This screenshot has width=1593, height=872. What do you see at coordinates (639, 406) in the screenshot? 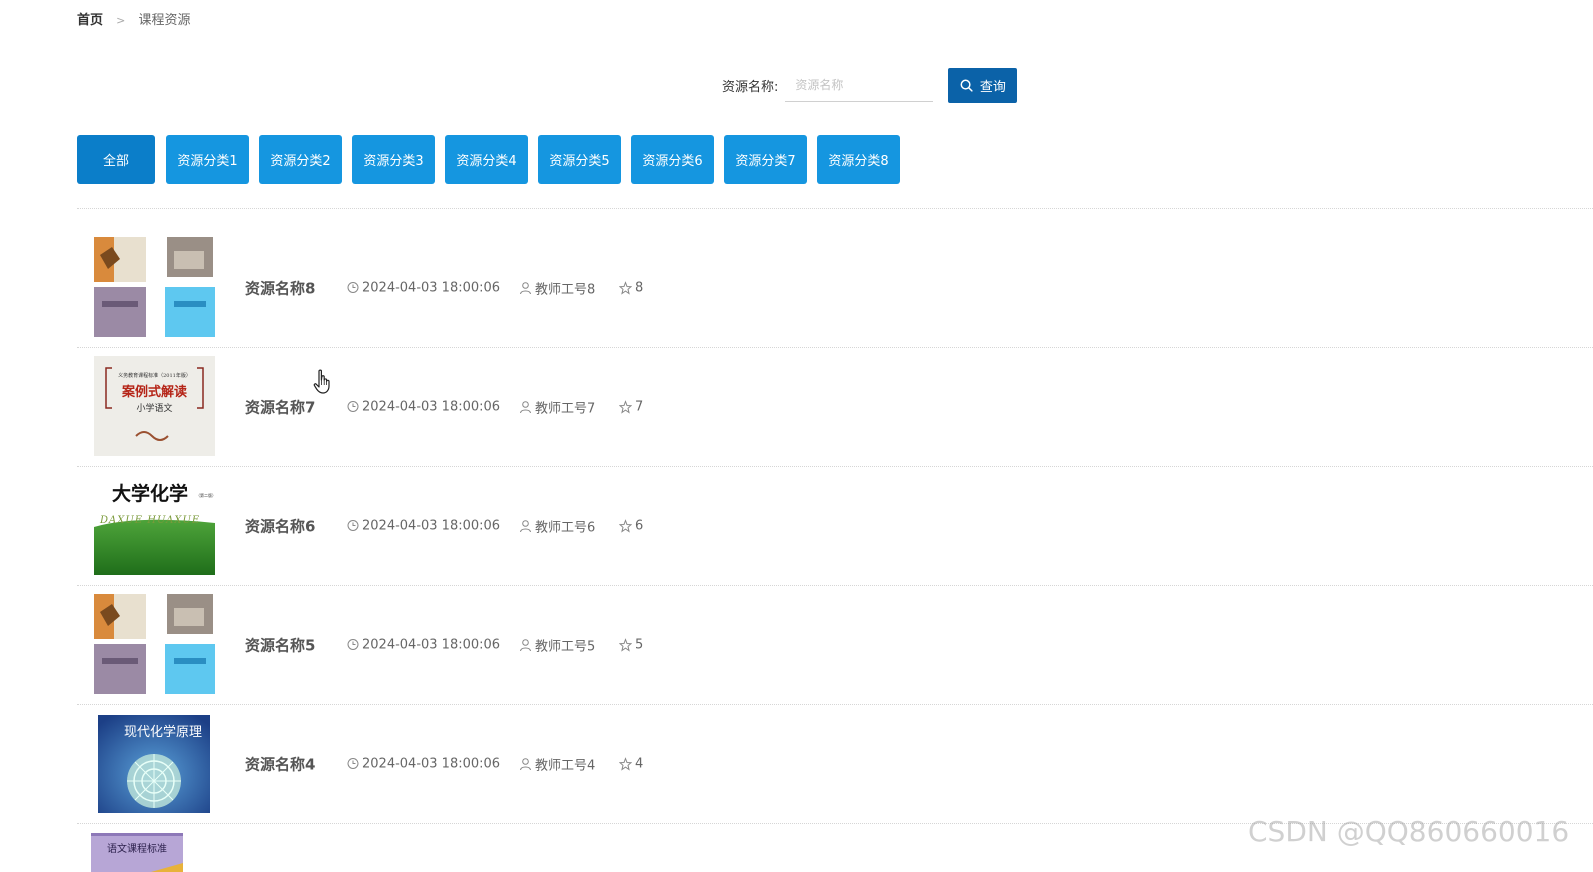
I see `resource-likes-text: 7` at bounding box center [639, 406].